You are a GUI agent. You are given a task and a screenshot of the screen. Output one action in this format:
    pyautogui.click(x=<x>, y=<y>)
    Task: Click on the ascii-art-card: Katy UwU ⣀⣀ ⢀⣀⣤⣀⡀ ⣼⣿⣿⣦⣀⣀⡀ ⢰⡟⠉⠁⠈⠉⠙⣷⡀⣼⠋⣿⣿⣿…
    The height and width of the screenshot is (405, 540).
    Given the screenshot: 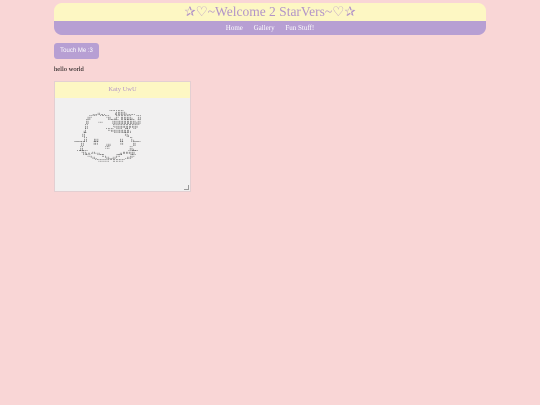 What is the action you would take?
    pyautogui.click(x=122, y=136)
    